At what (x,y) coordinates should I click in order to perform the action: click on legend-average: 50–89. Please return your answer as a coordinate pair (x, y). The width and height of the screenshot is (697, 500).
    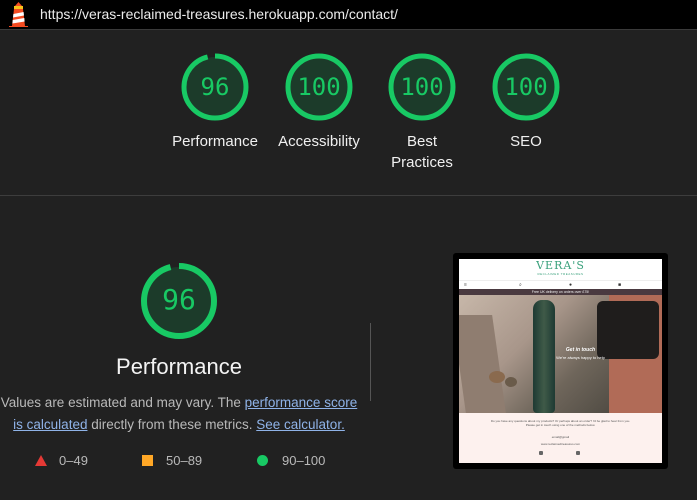
    Looking at the image, I should click on (172, 460).